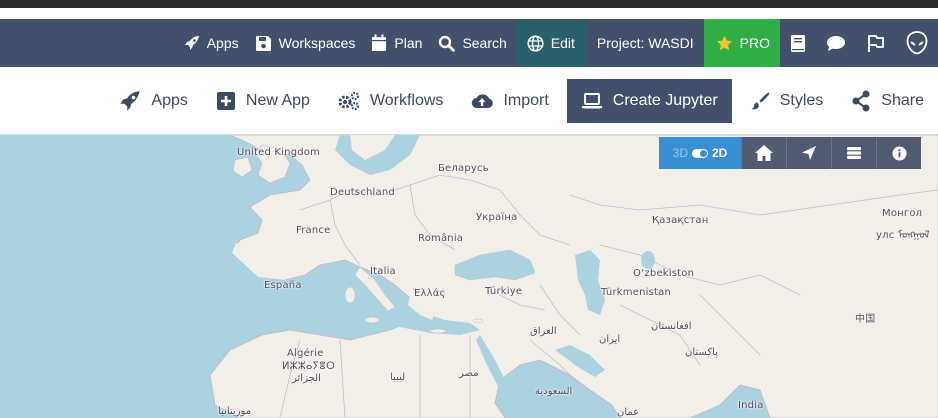  I want to click on nav-search-label: Search, so click(484, 43).